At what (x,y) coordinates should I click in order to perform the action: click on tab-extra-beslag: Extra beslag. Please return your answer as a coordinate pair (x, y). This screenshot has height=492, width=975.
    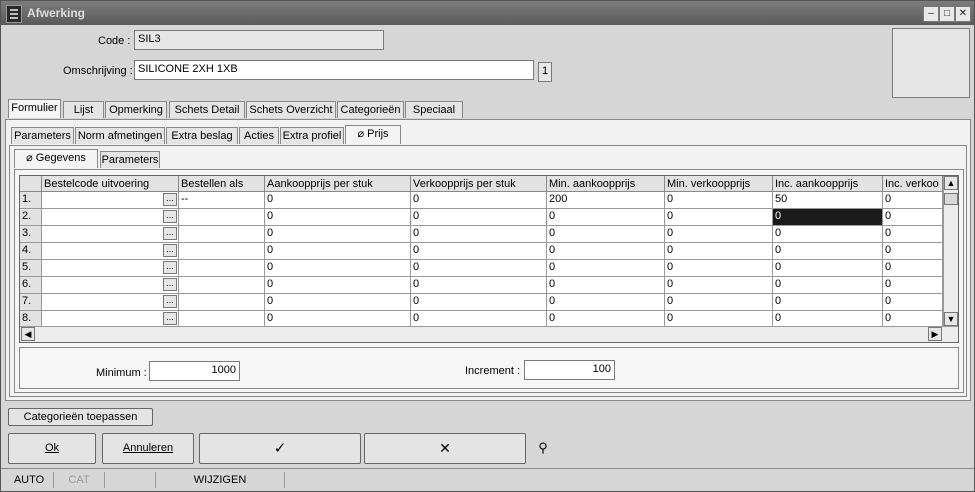
    Looking at the image, I should click on (202, 135).